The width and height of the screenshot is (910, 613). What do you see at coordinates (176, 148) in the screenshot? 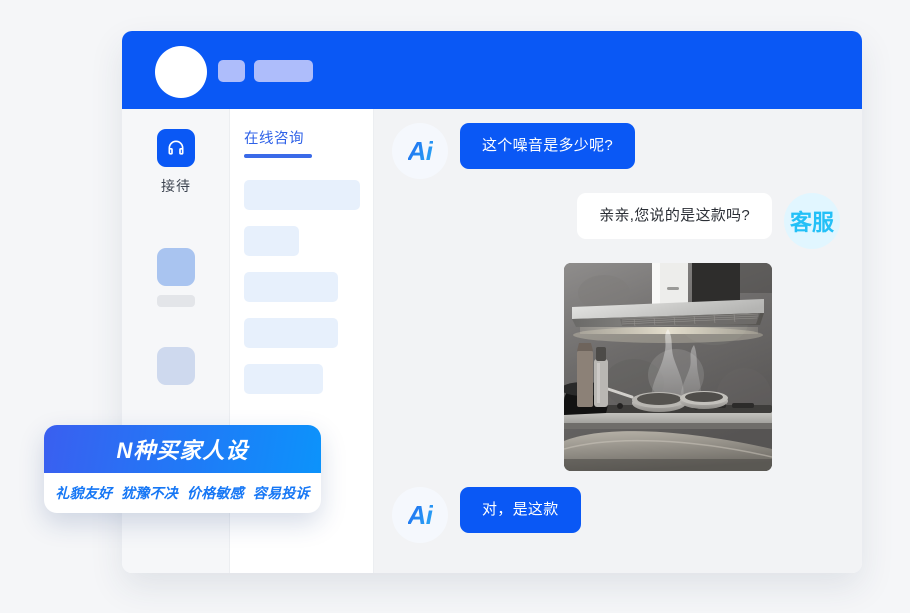
I see `headset-icon` at bounding box center [176, 148].